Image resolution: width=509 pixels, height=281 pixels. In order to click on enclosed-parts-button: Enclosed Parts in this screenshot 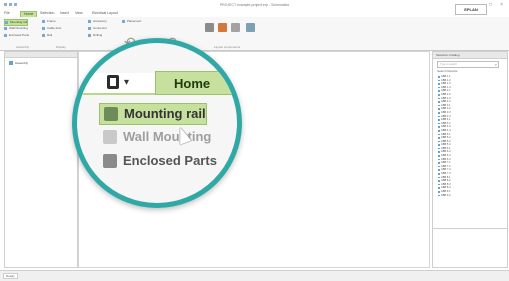, I will do `click(158, 161)`.